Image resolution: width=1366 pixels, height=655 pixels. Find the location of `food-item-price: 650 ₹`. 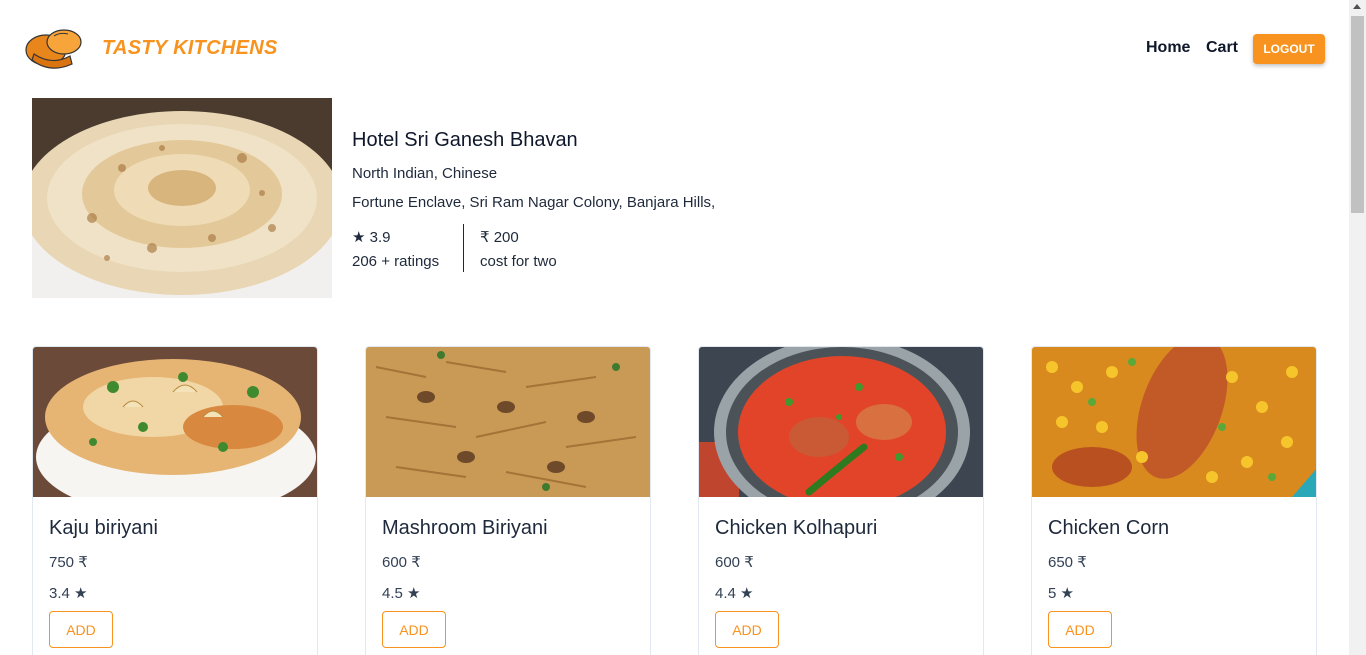

food-item-price: 650 ₹ is located at coordinates (1067, 562).